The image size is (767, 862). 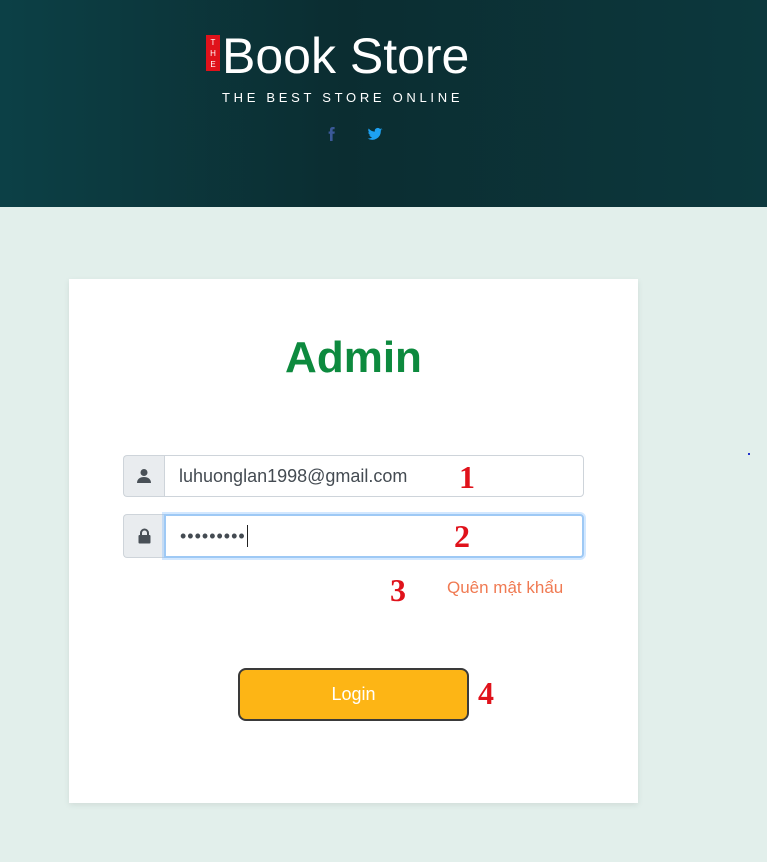 What do you see at coordinates (346, 56) in the screenshot?
I see `logo-title: Book Store` at bounding box center [346, 56].